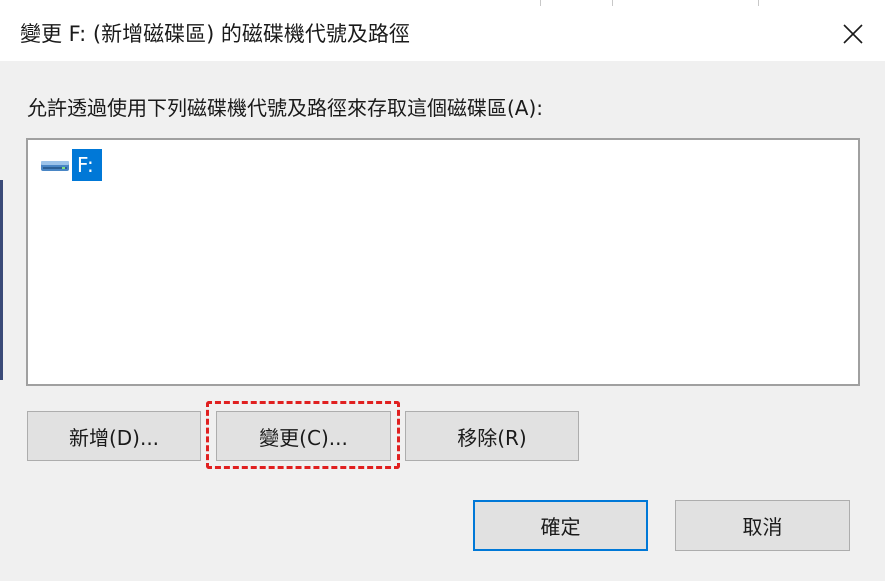  What do you see at coordinates (285, 108) in the screenshot?
I see `instruction-label: 允許透過使用下列磁碟機代號及路徑來存取這個磁碟區(A):` at bounding box center [285, 108].